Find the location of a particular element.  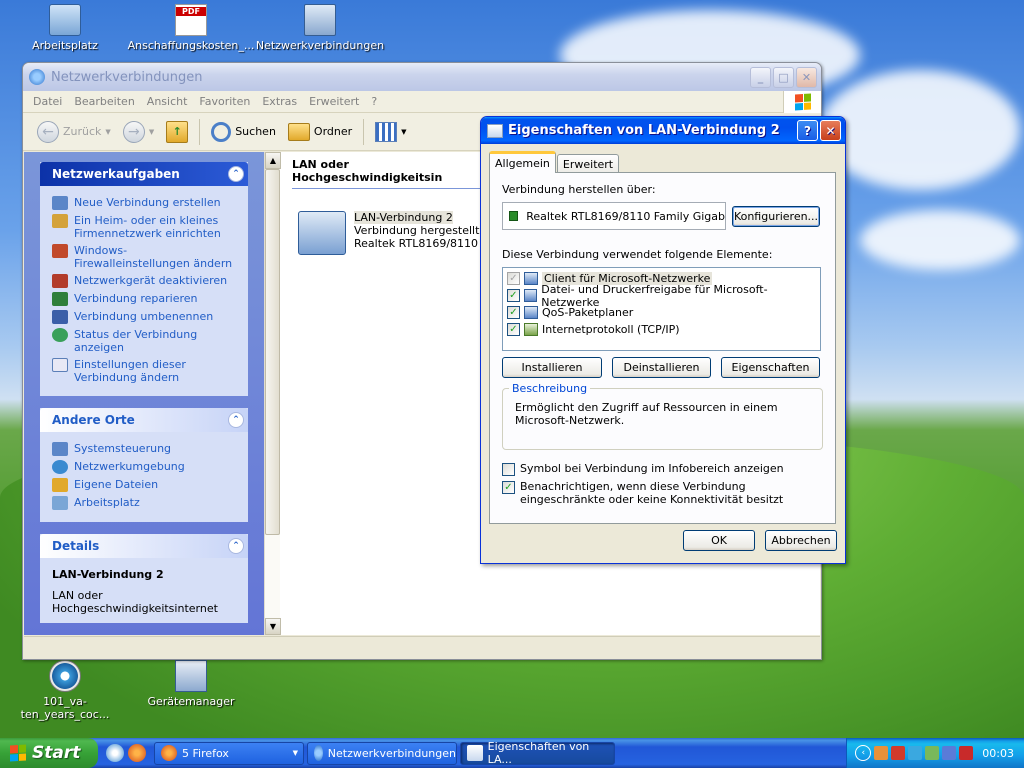

menu-advanced: Erweitert is located at coordinates (334, 101).